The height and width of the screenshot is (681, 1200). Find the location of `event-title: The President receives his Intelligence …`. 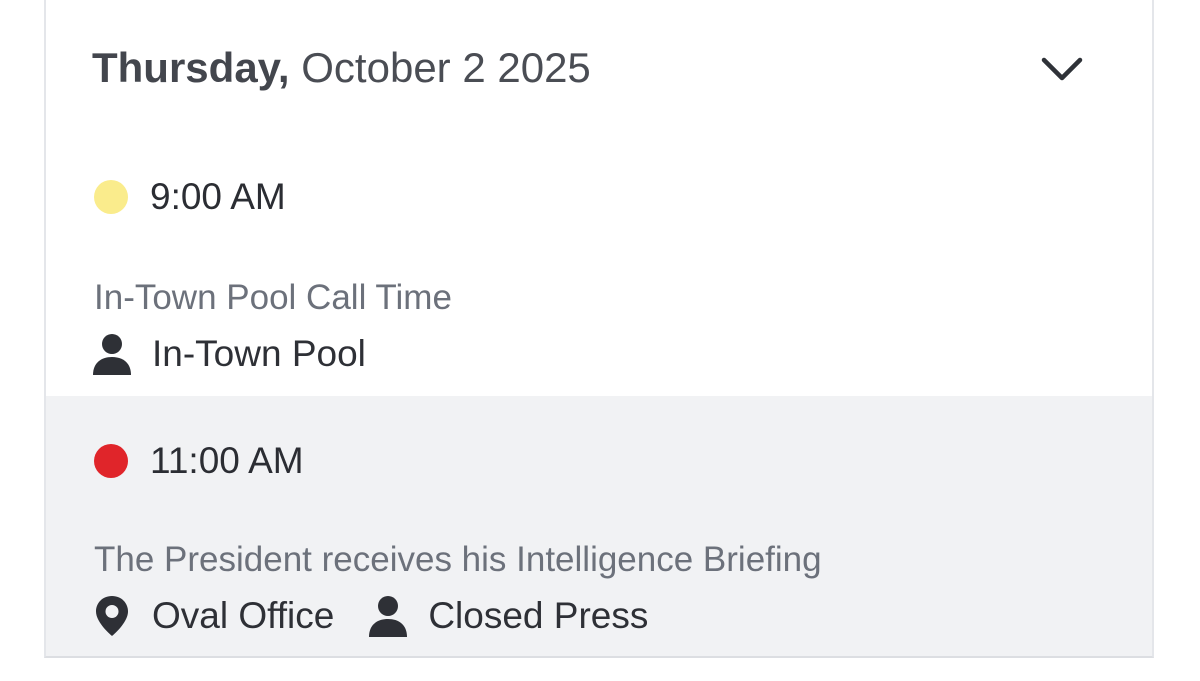

event-title: The President receives his Intelligence … is located at coordinates (458, 559).